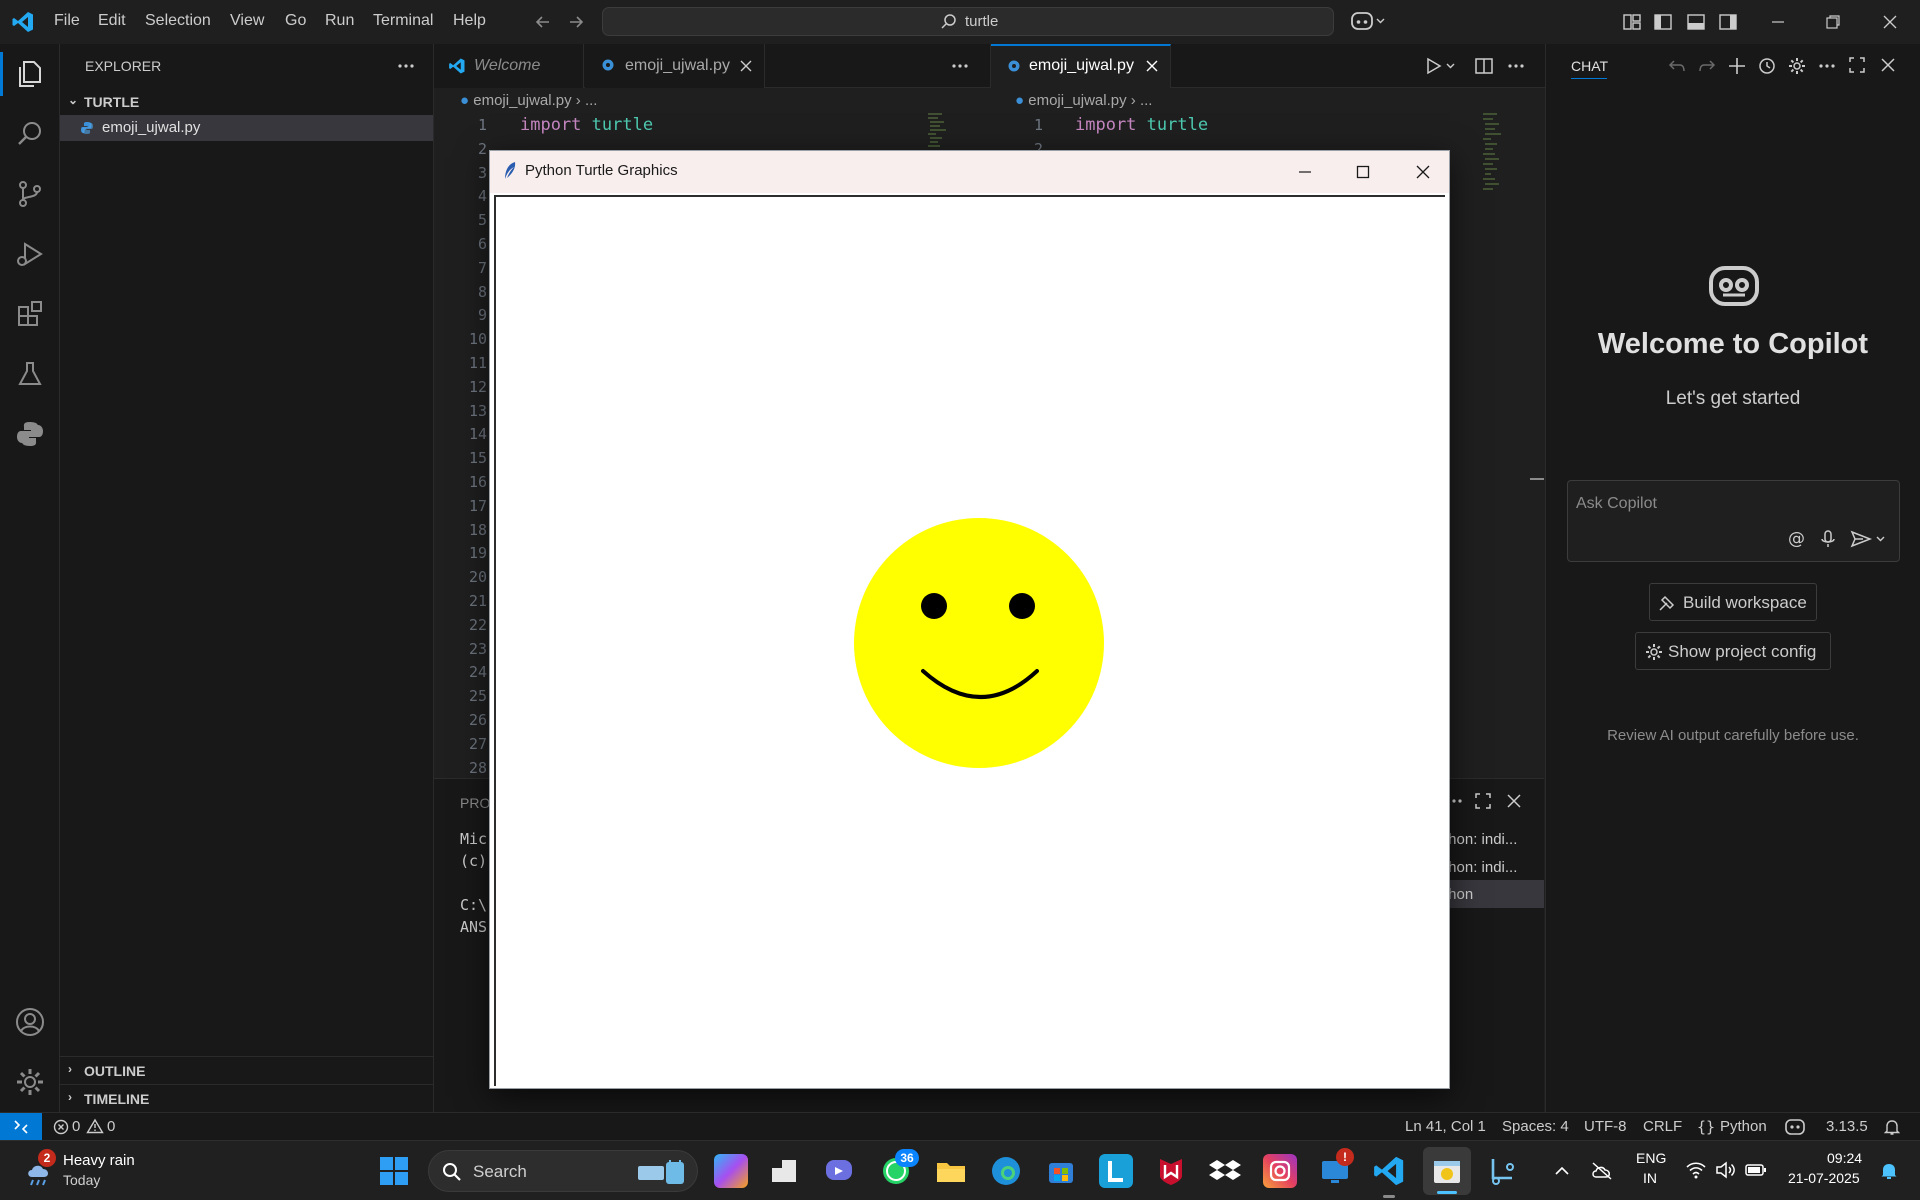  I want to click on folder-section-turtle: ⌄ TURTLE, so click(247, 102).